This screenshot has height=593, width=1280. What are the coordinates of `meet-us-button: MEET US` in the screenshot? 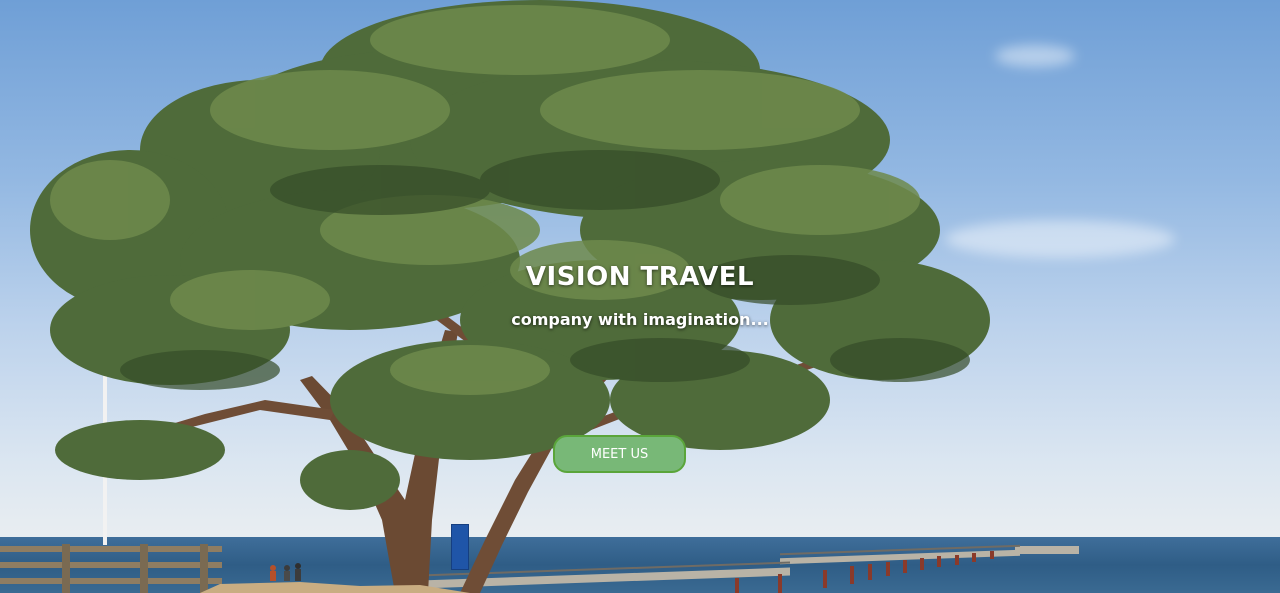 It's located at (619, 454).